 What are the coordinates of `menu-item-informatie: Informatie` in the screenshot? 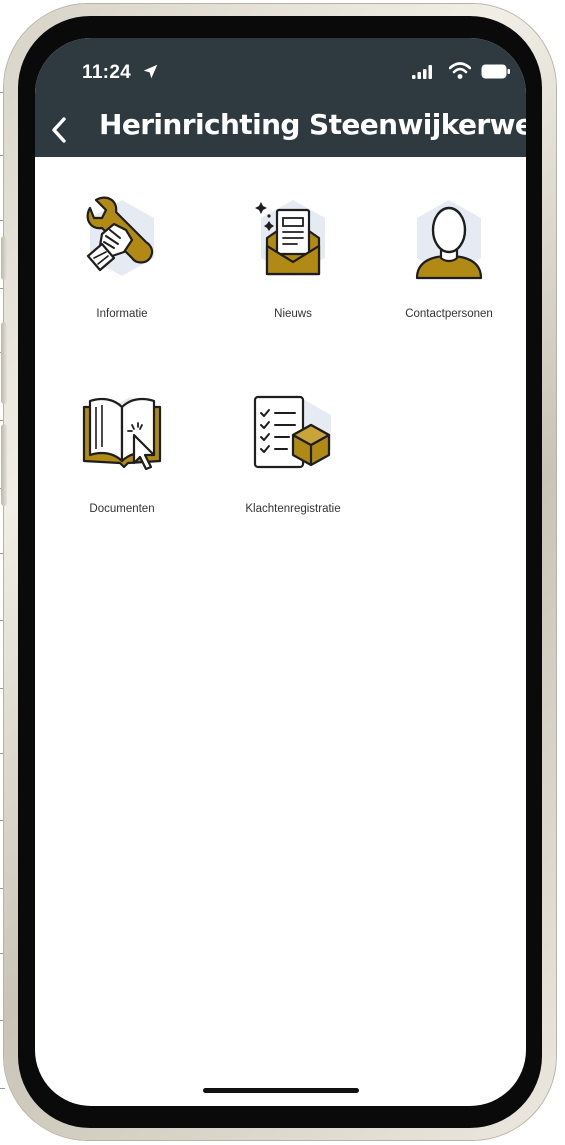 It's located at (122, 276).